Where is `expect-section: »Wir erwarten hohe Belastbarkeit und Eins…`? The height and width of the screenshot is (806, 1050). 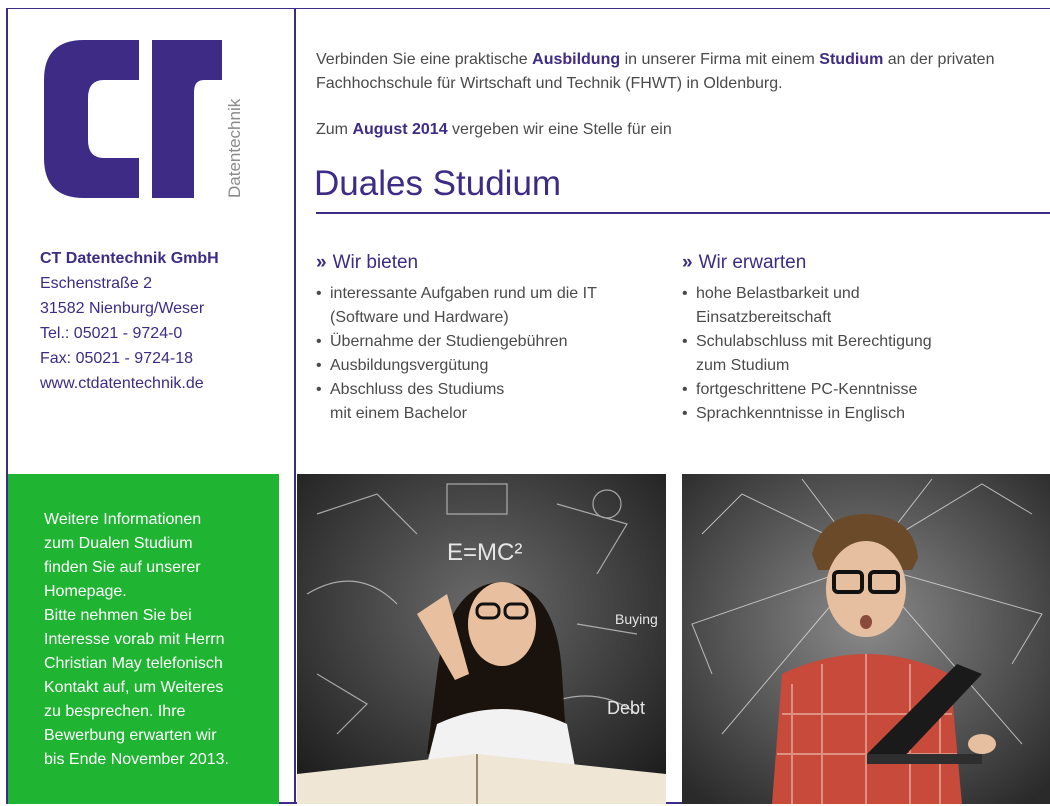 expect-section: »Wir erwarten hohe Belastbarkeit und Eins… is located at coordinates (857, 338).